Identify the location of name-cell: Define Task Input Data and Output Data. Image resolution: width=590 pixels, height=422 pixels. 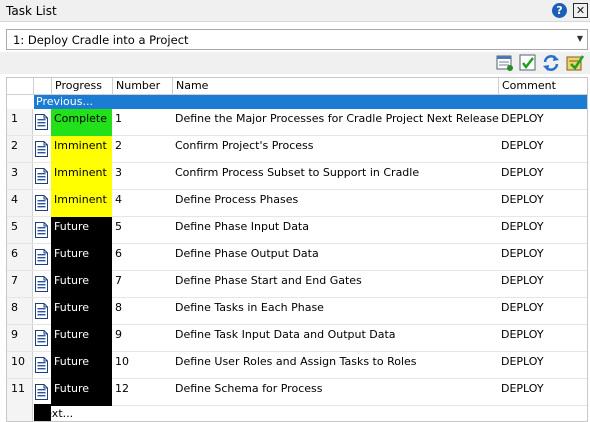
(285, 334).